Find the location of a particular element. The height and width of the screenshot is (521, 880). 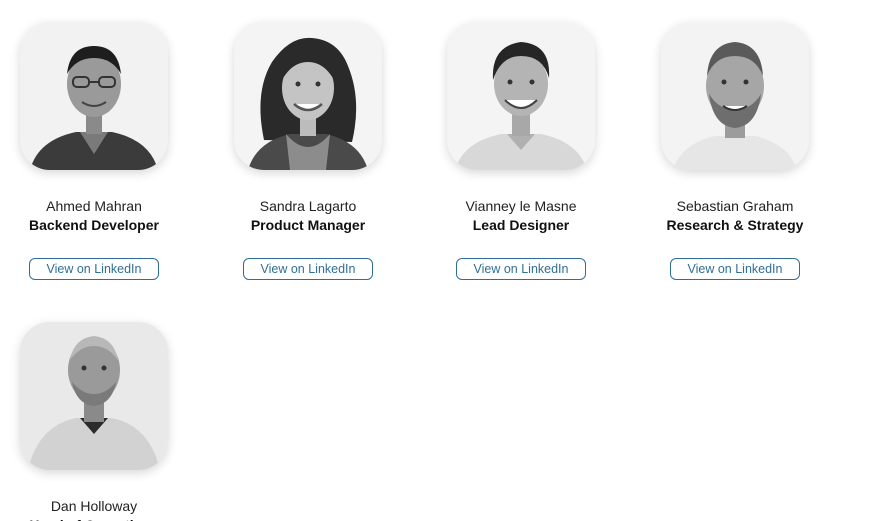

member-role: Backend Developer is located at coordinates (94, 225).